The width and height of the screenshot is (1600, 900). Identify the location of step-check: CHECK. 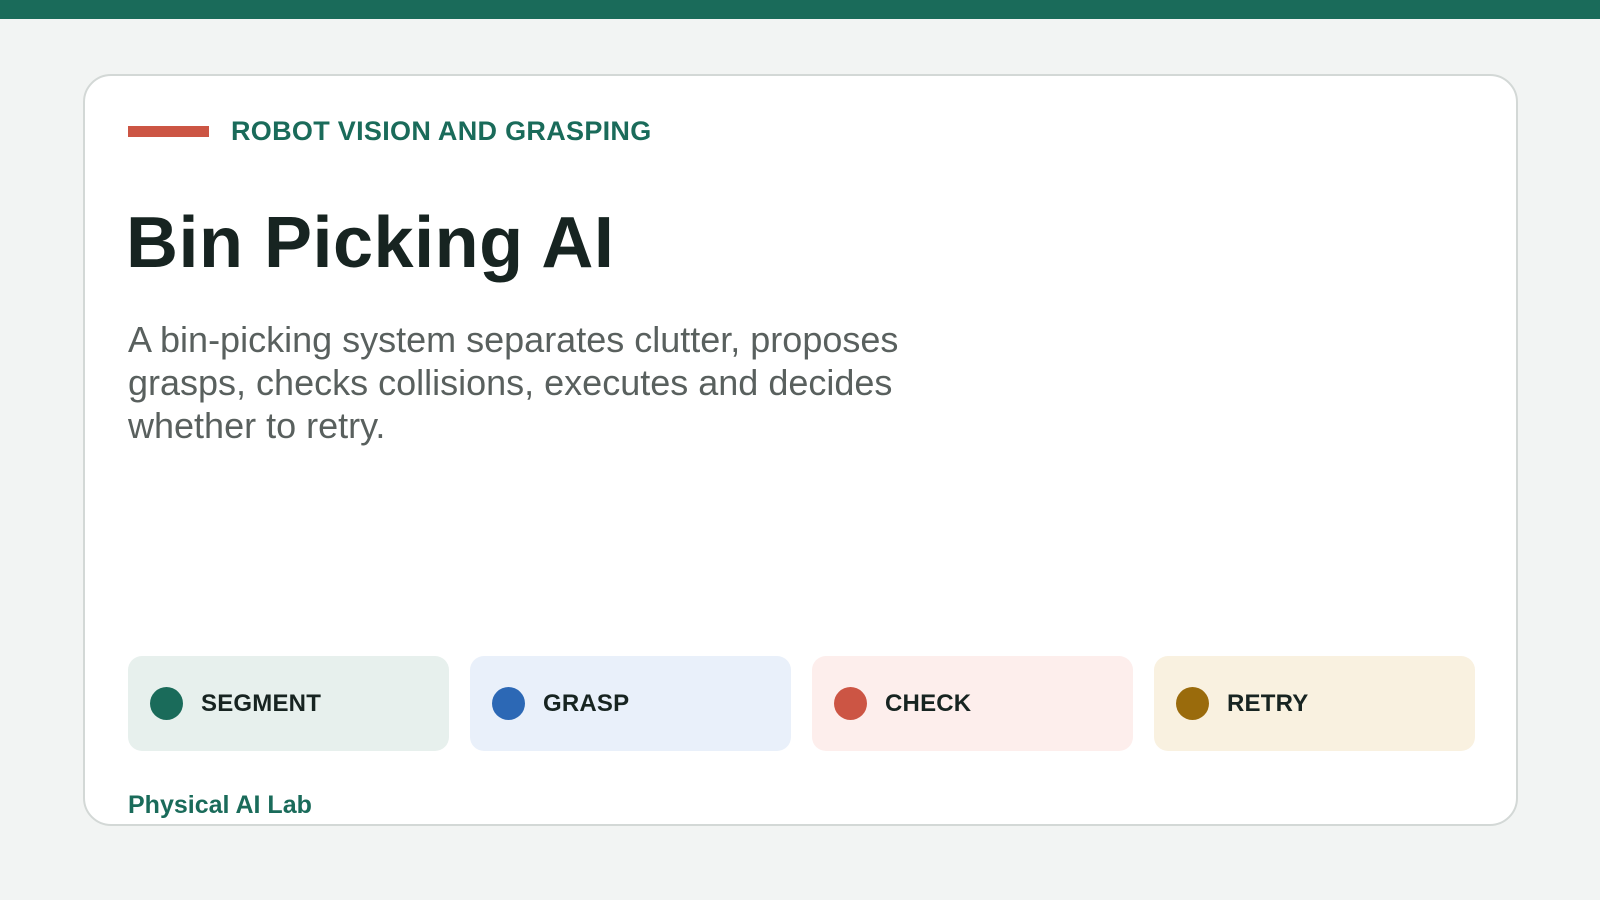
(972, 703).